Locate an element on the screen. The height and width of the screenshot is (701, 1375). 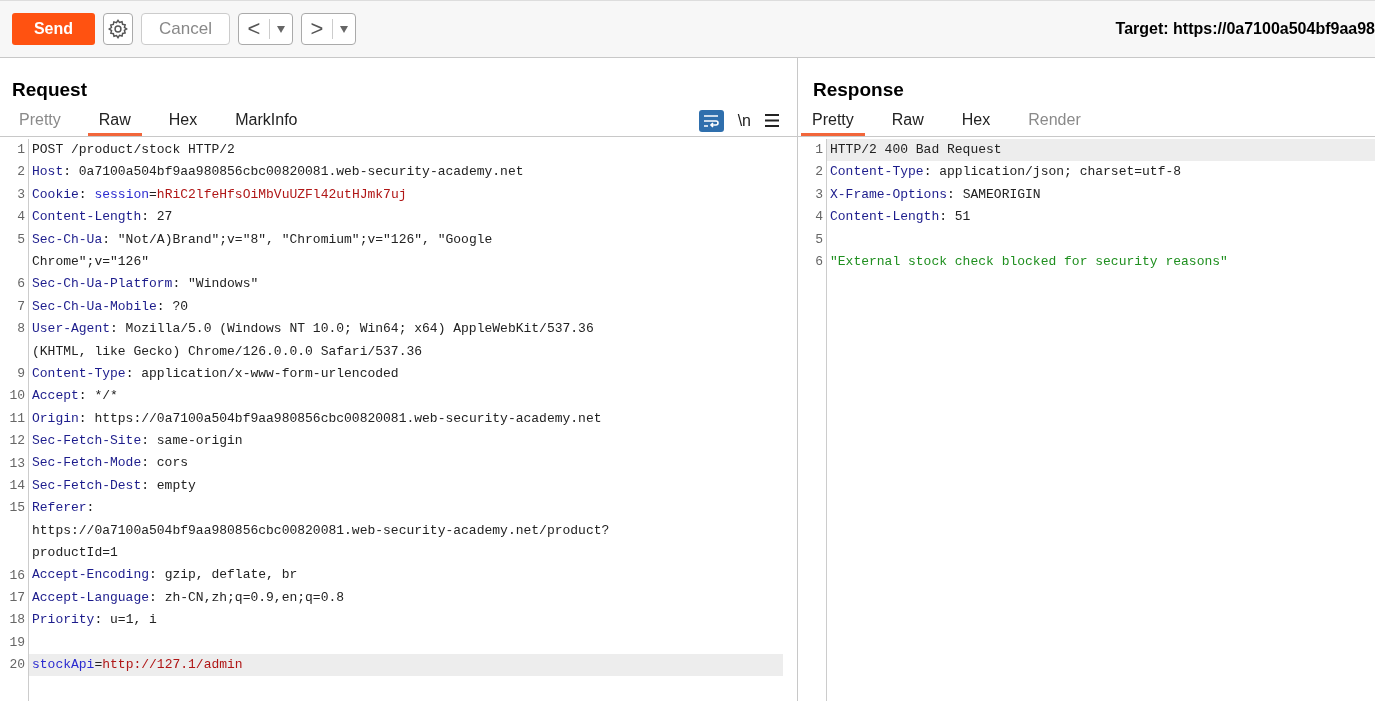
code-line: Sec-Fetch-Site: same-origin is located at coordinates (137, 441).